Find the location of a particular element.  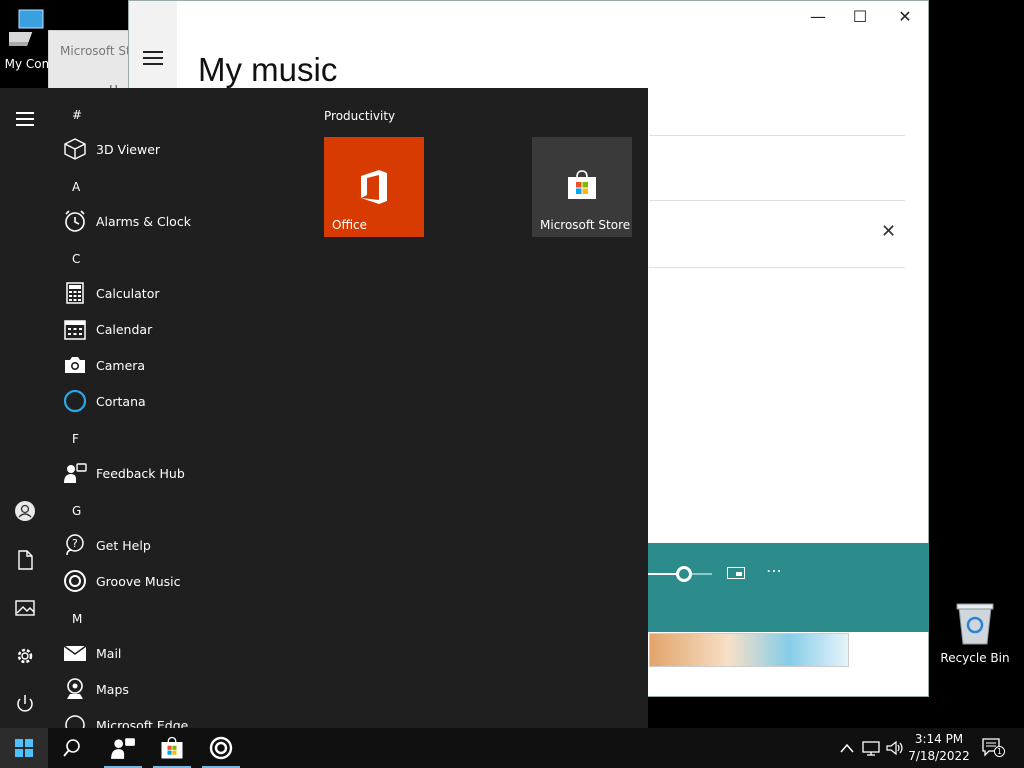

minimize-button: — is located at coordinates (818, 16).